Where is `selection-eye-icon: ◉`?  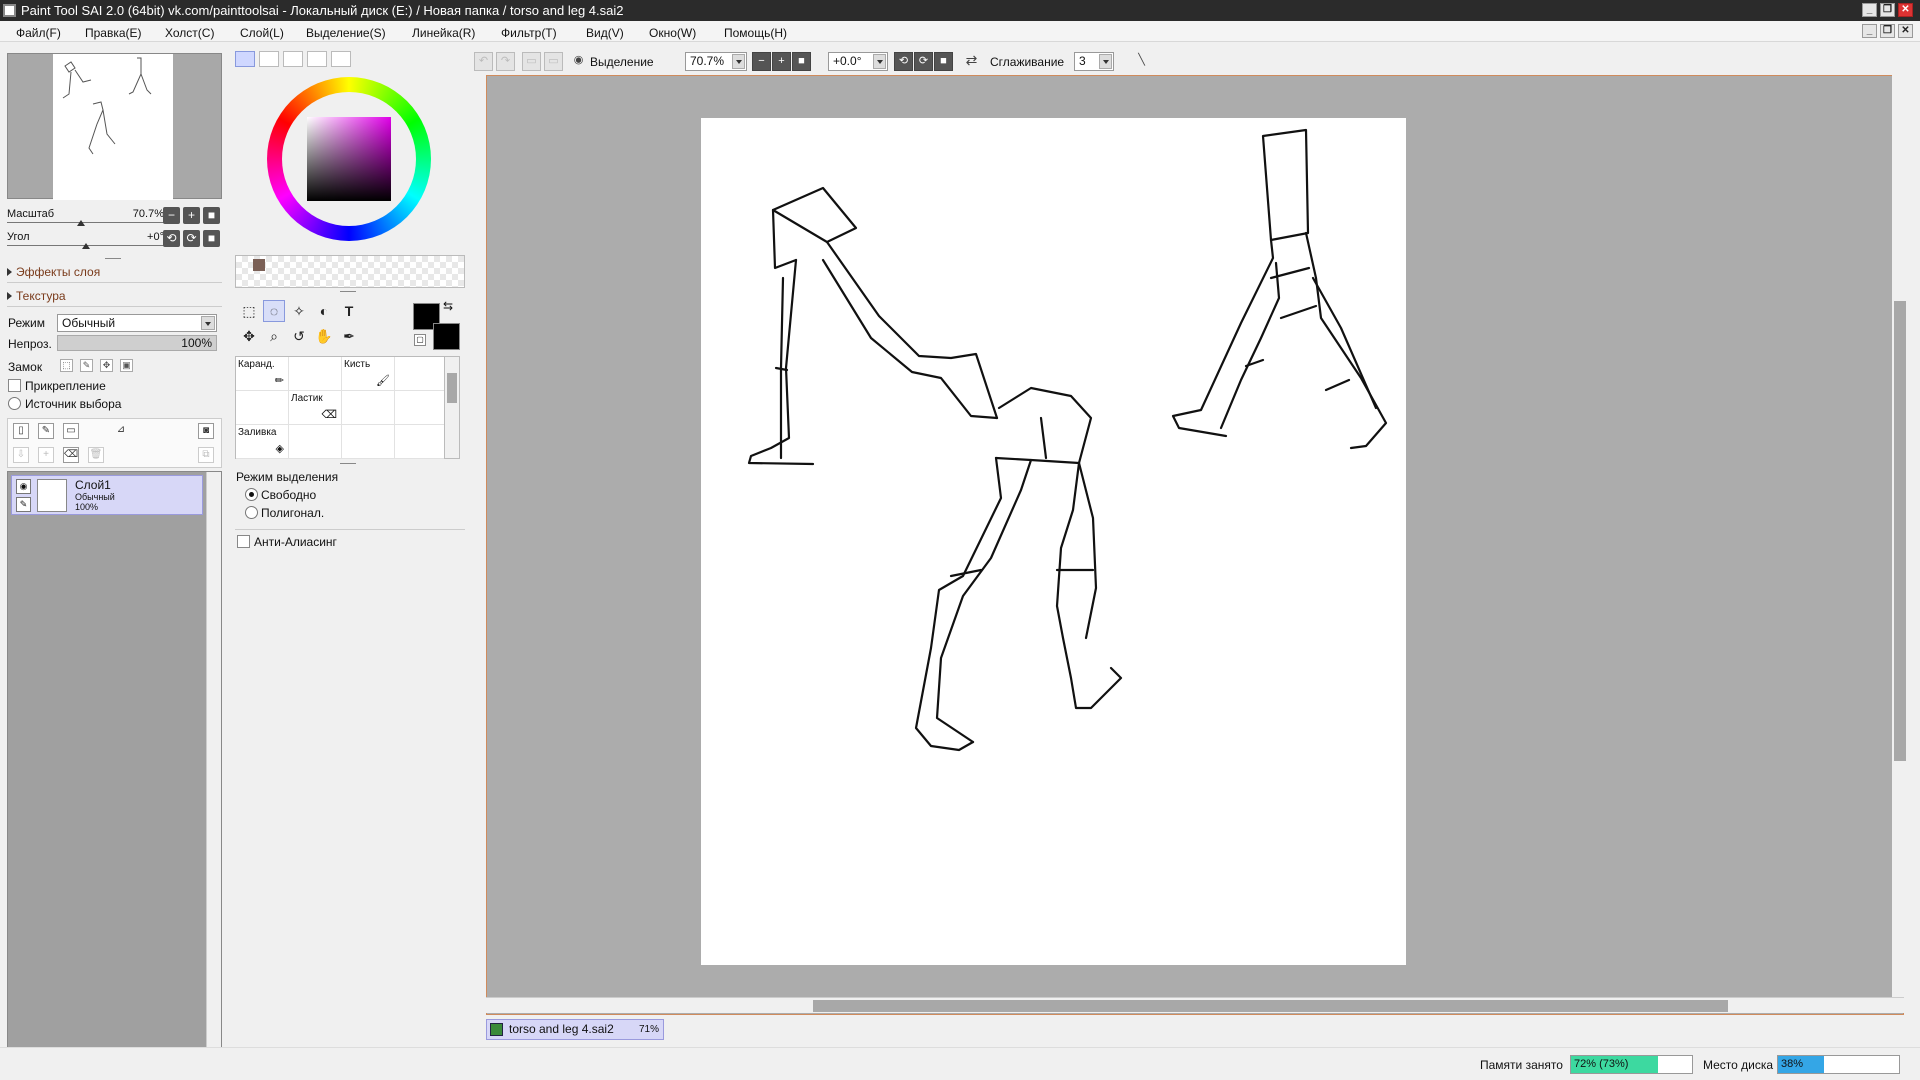 selection-eye-icon: ◉ is located at coordinates (578, 61).